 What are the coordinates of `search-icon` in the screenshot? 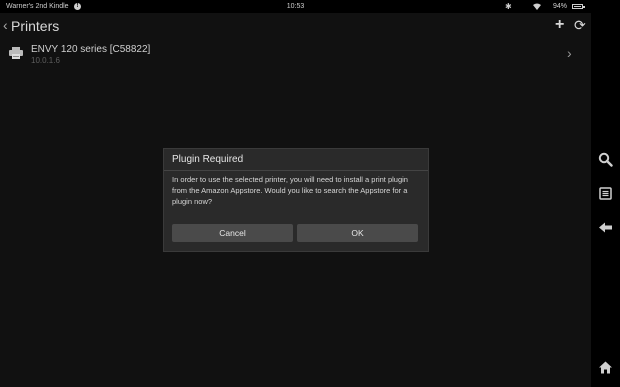 It's located at (605, 159).